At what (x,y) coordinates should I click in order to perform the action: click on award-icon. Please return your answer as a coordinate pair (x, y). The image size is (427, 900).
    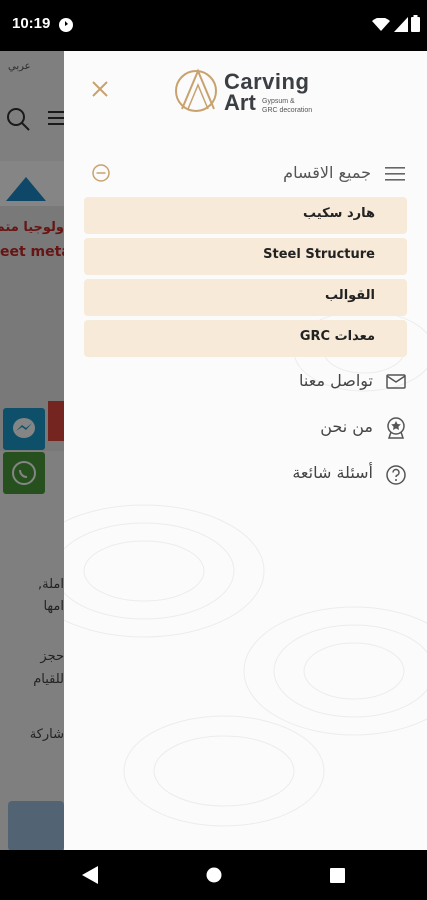
    Looking at the image, I should click on (396, 428).